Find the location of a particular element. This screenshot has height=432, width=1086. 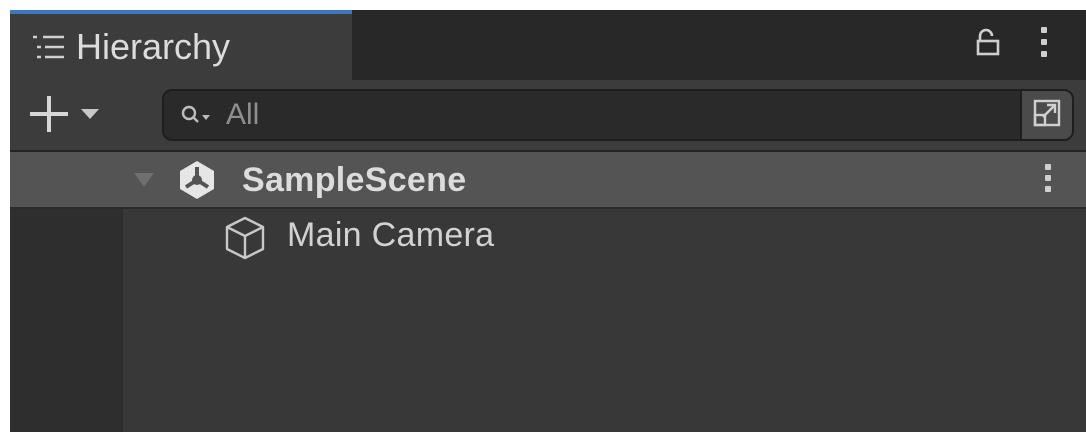

maximize-icon is located at coordinates (1047, 115).